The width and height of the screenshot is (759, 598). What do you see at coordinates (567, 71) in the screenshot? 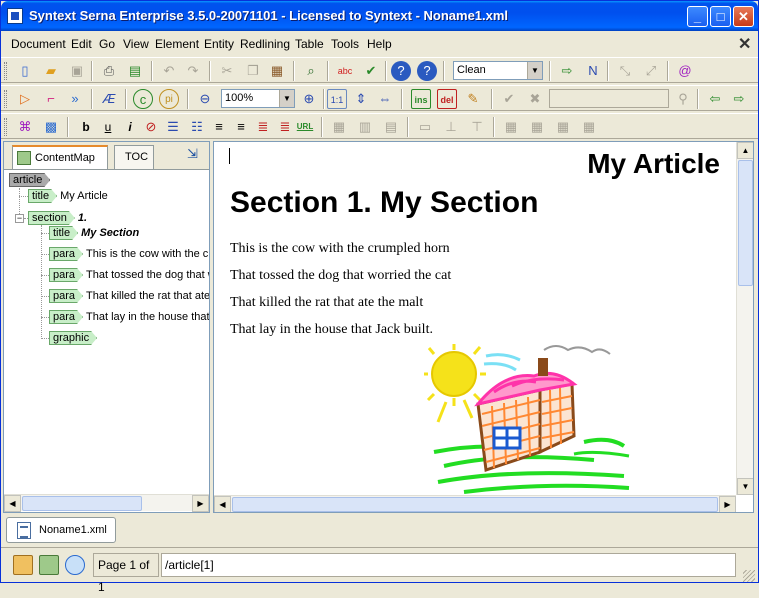
I see `insert-element-icon: ⇨` at bounding box center [567, 71].